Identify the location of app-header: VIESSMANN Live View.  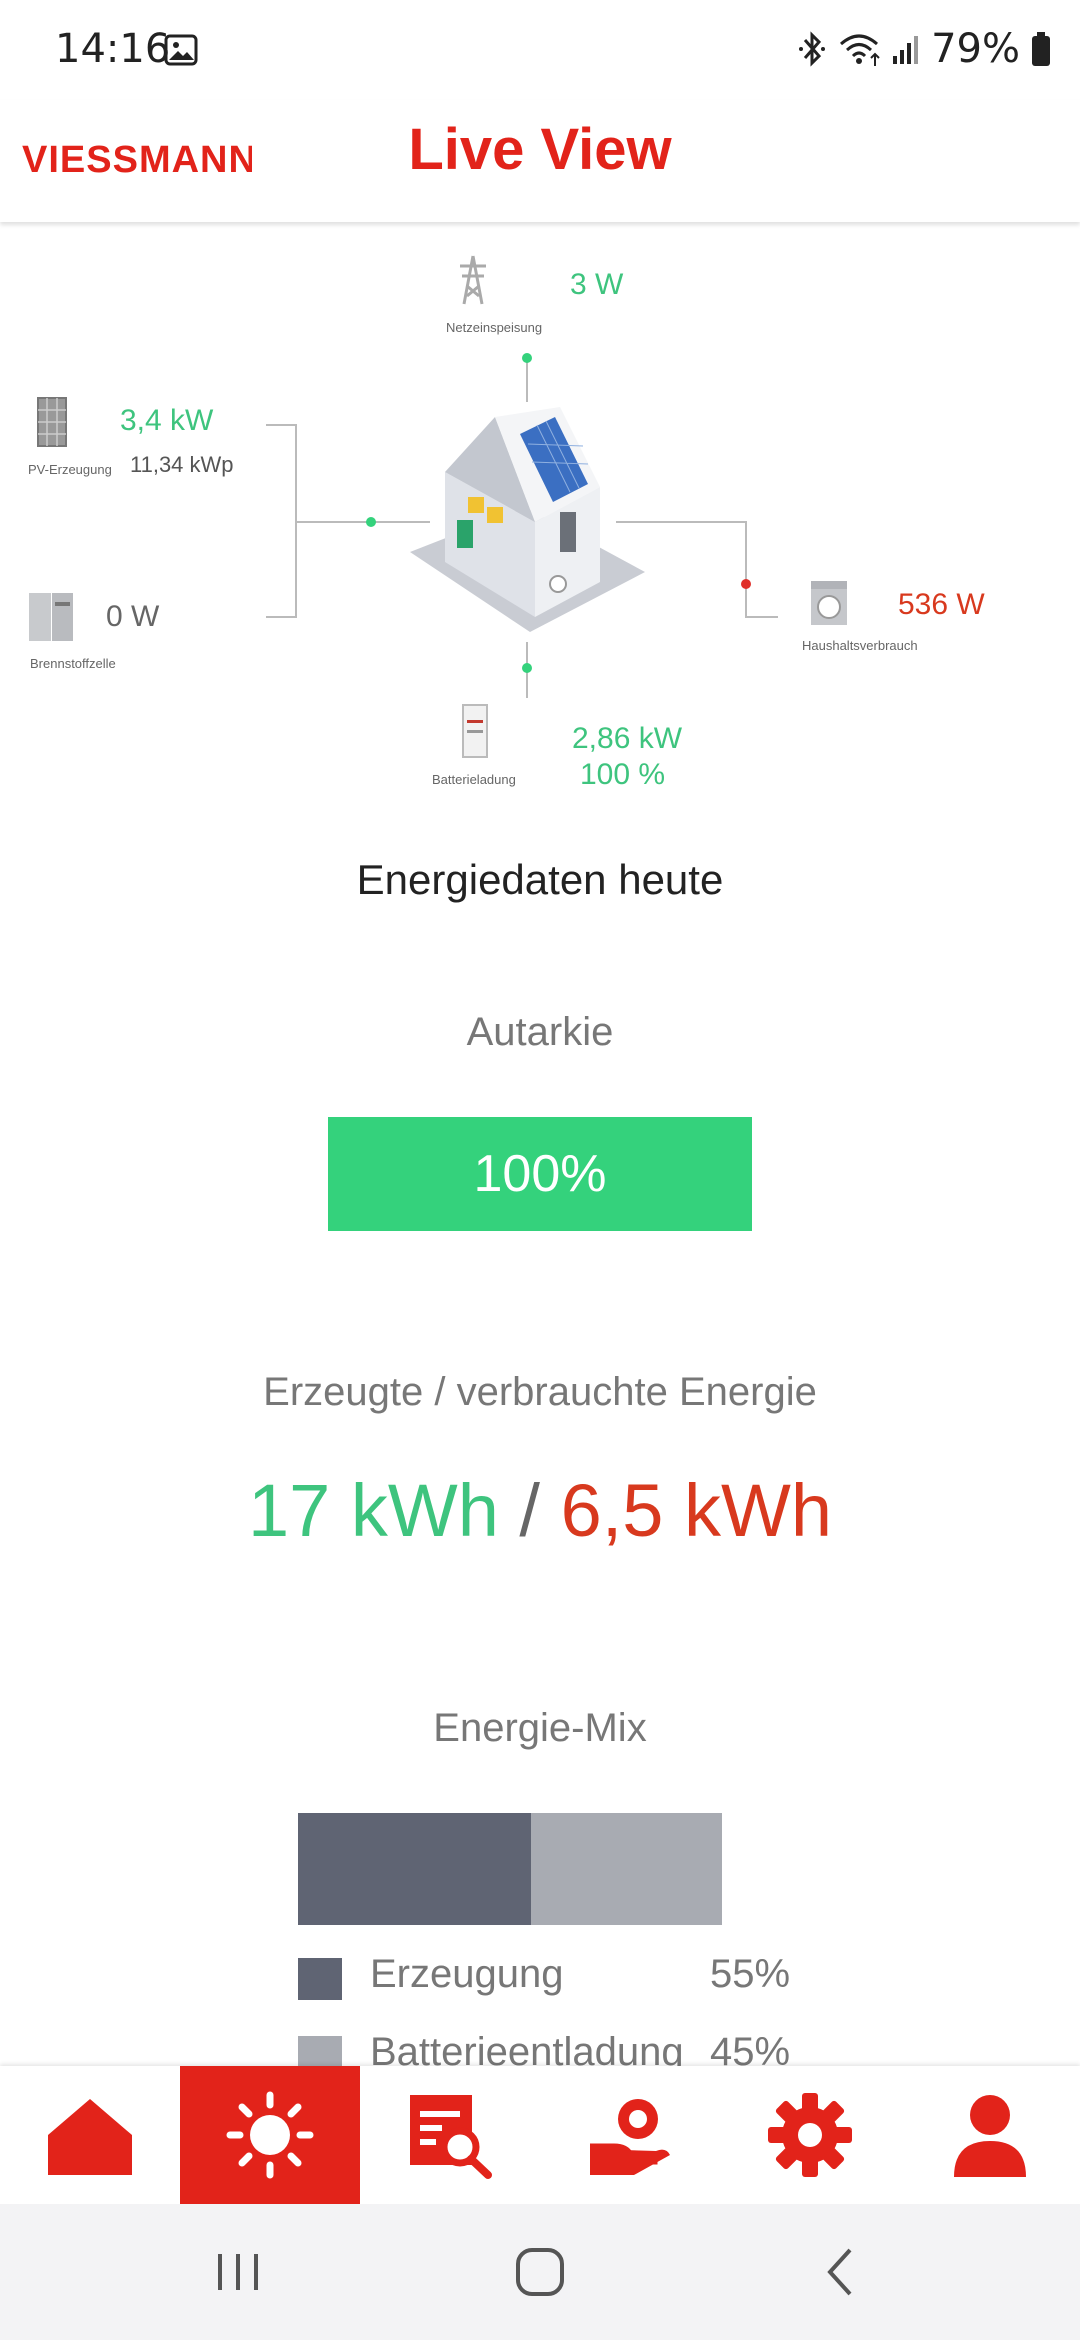
(540, 161).